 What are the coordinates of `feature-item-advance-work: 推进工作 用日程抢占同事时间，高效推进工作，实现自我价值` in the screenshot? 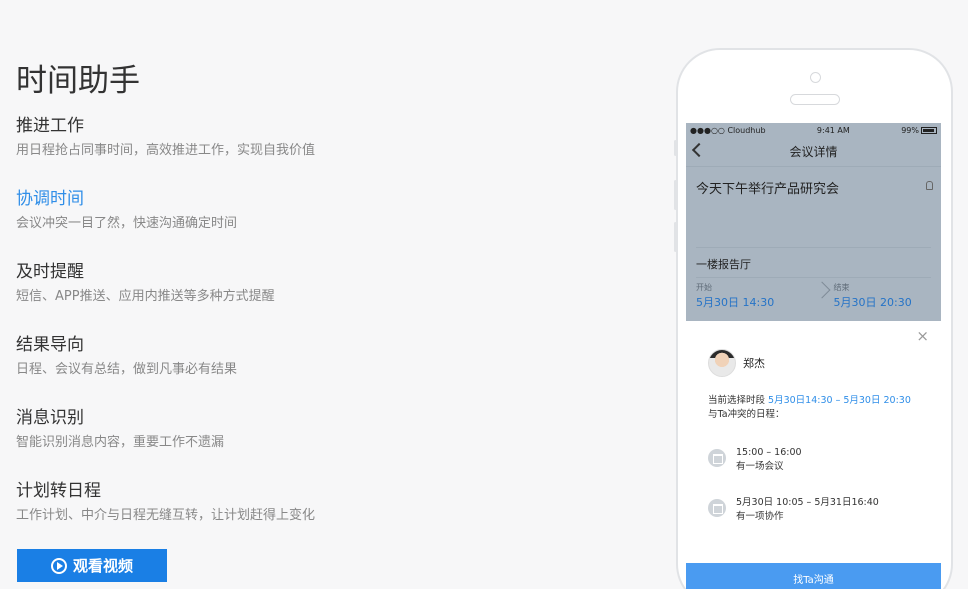 It's located at (296, 150).